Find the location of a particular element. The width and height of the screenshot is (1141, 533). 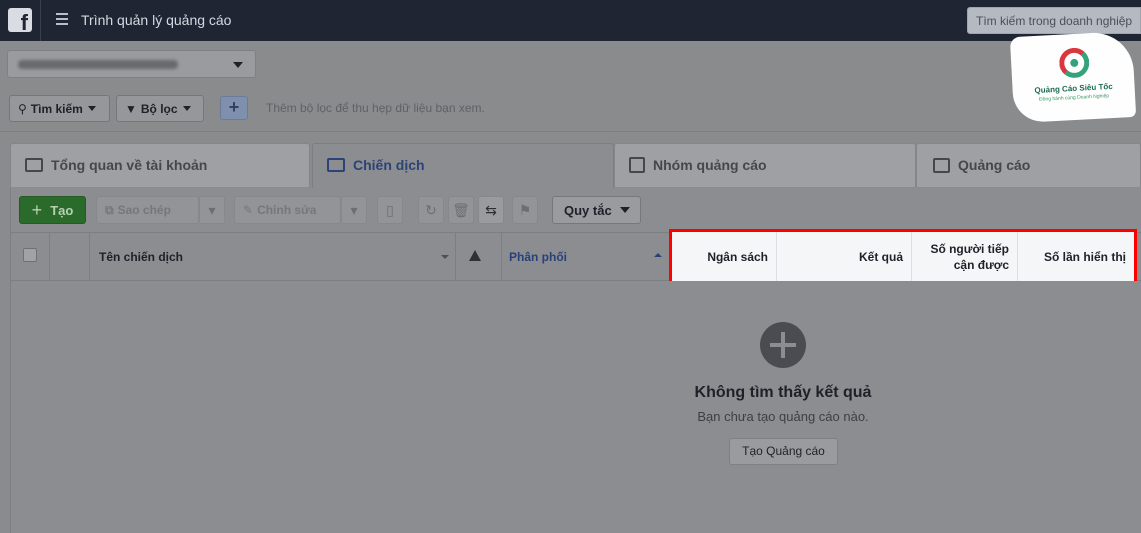

column-label: Kết quả is located at coordinates (880, 256).